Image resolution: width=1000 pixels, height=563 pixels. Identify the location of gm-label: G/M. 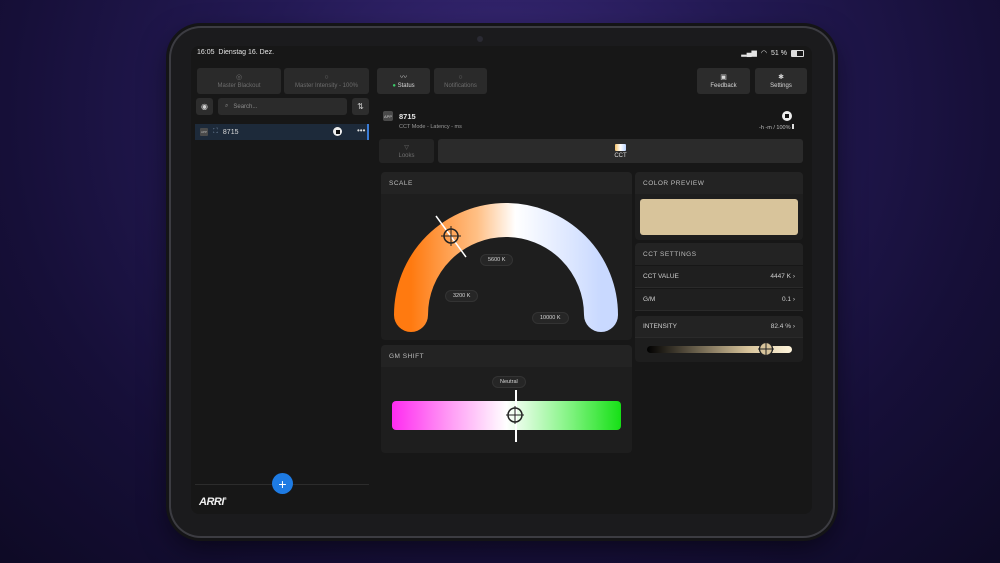
(649, 299).